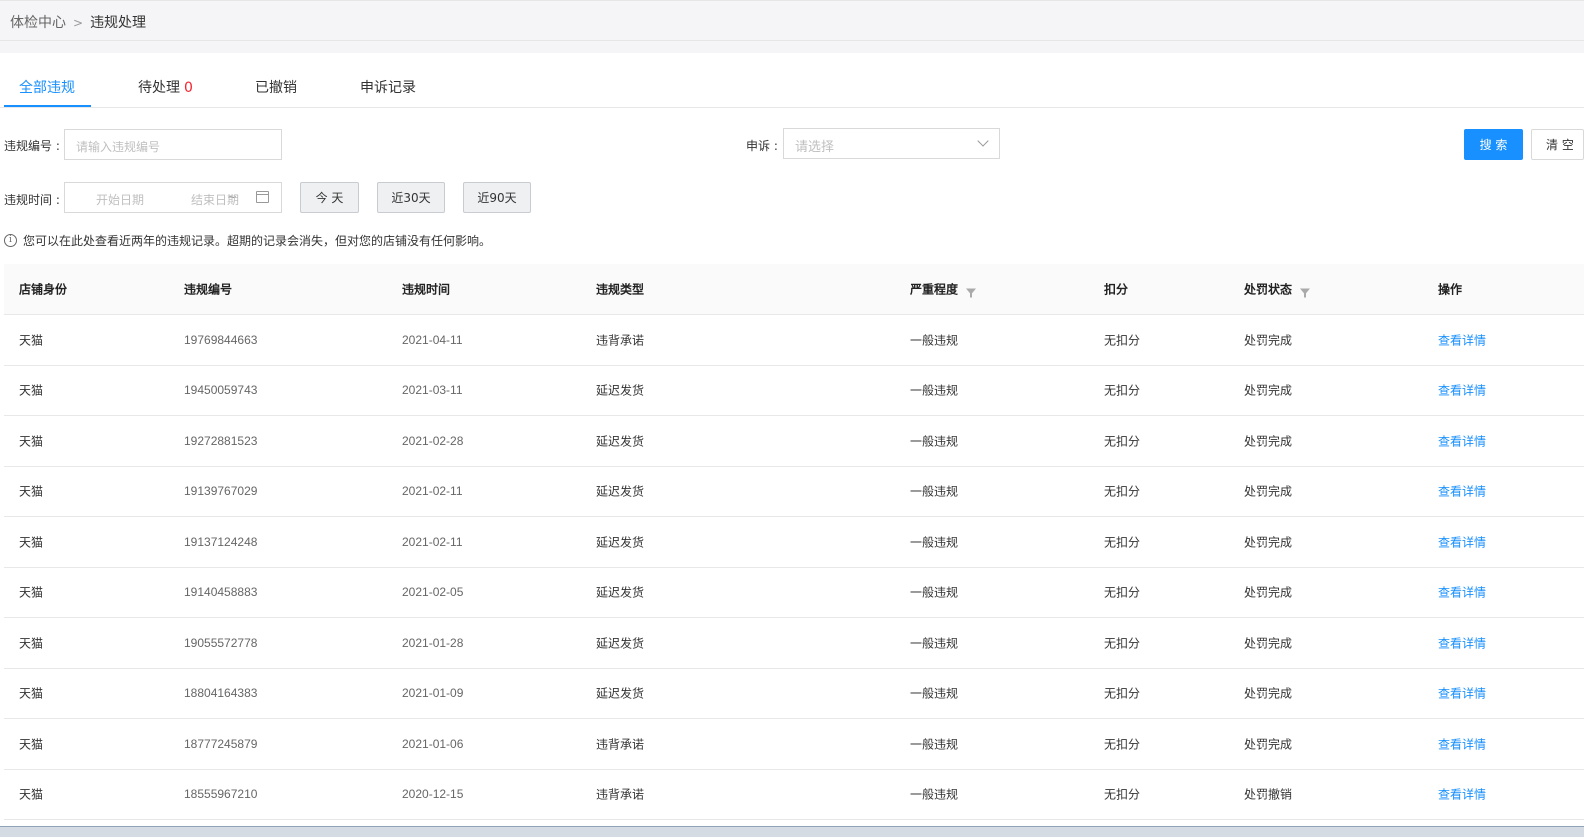 The height and width of the screenshot is (837, 1584). Describe the element at coordinates (32, 146) in the screenshot. I see `violation-no-label: 违规编号 :` at that location.